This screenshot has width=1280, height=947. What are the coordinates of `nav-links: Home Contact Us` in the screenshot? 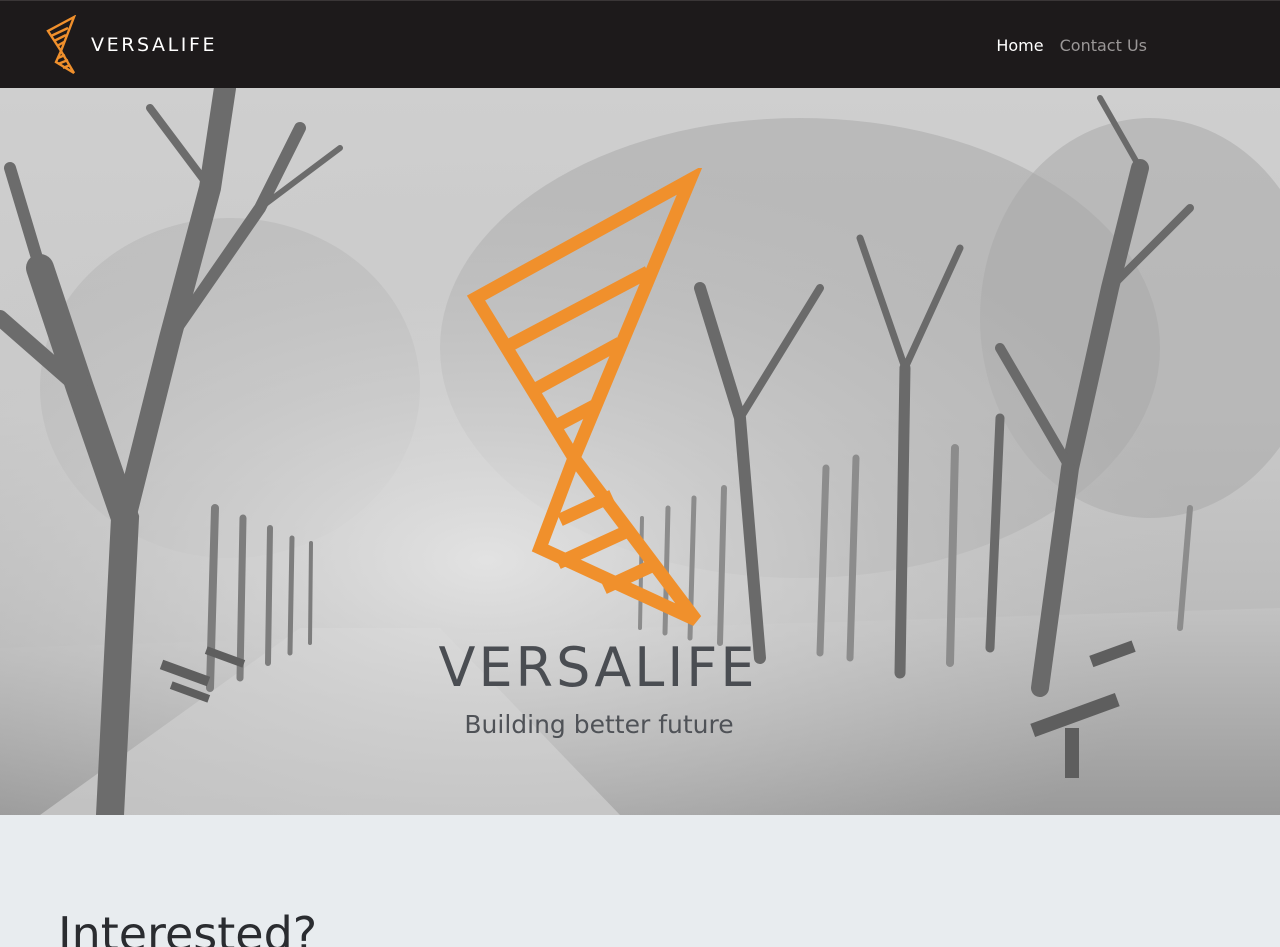 It's located at (1063, 45).